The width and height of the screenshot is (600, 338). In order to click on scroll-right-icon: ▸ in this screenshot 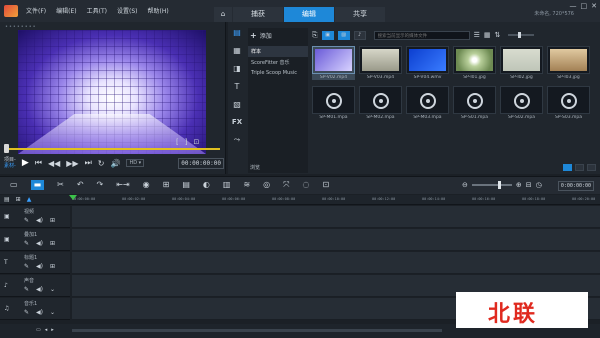, I will do `click(52, 330)`.